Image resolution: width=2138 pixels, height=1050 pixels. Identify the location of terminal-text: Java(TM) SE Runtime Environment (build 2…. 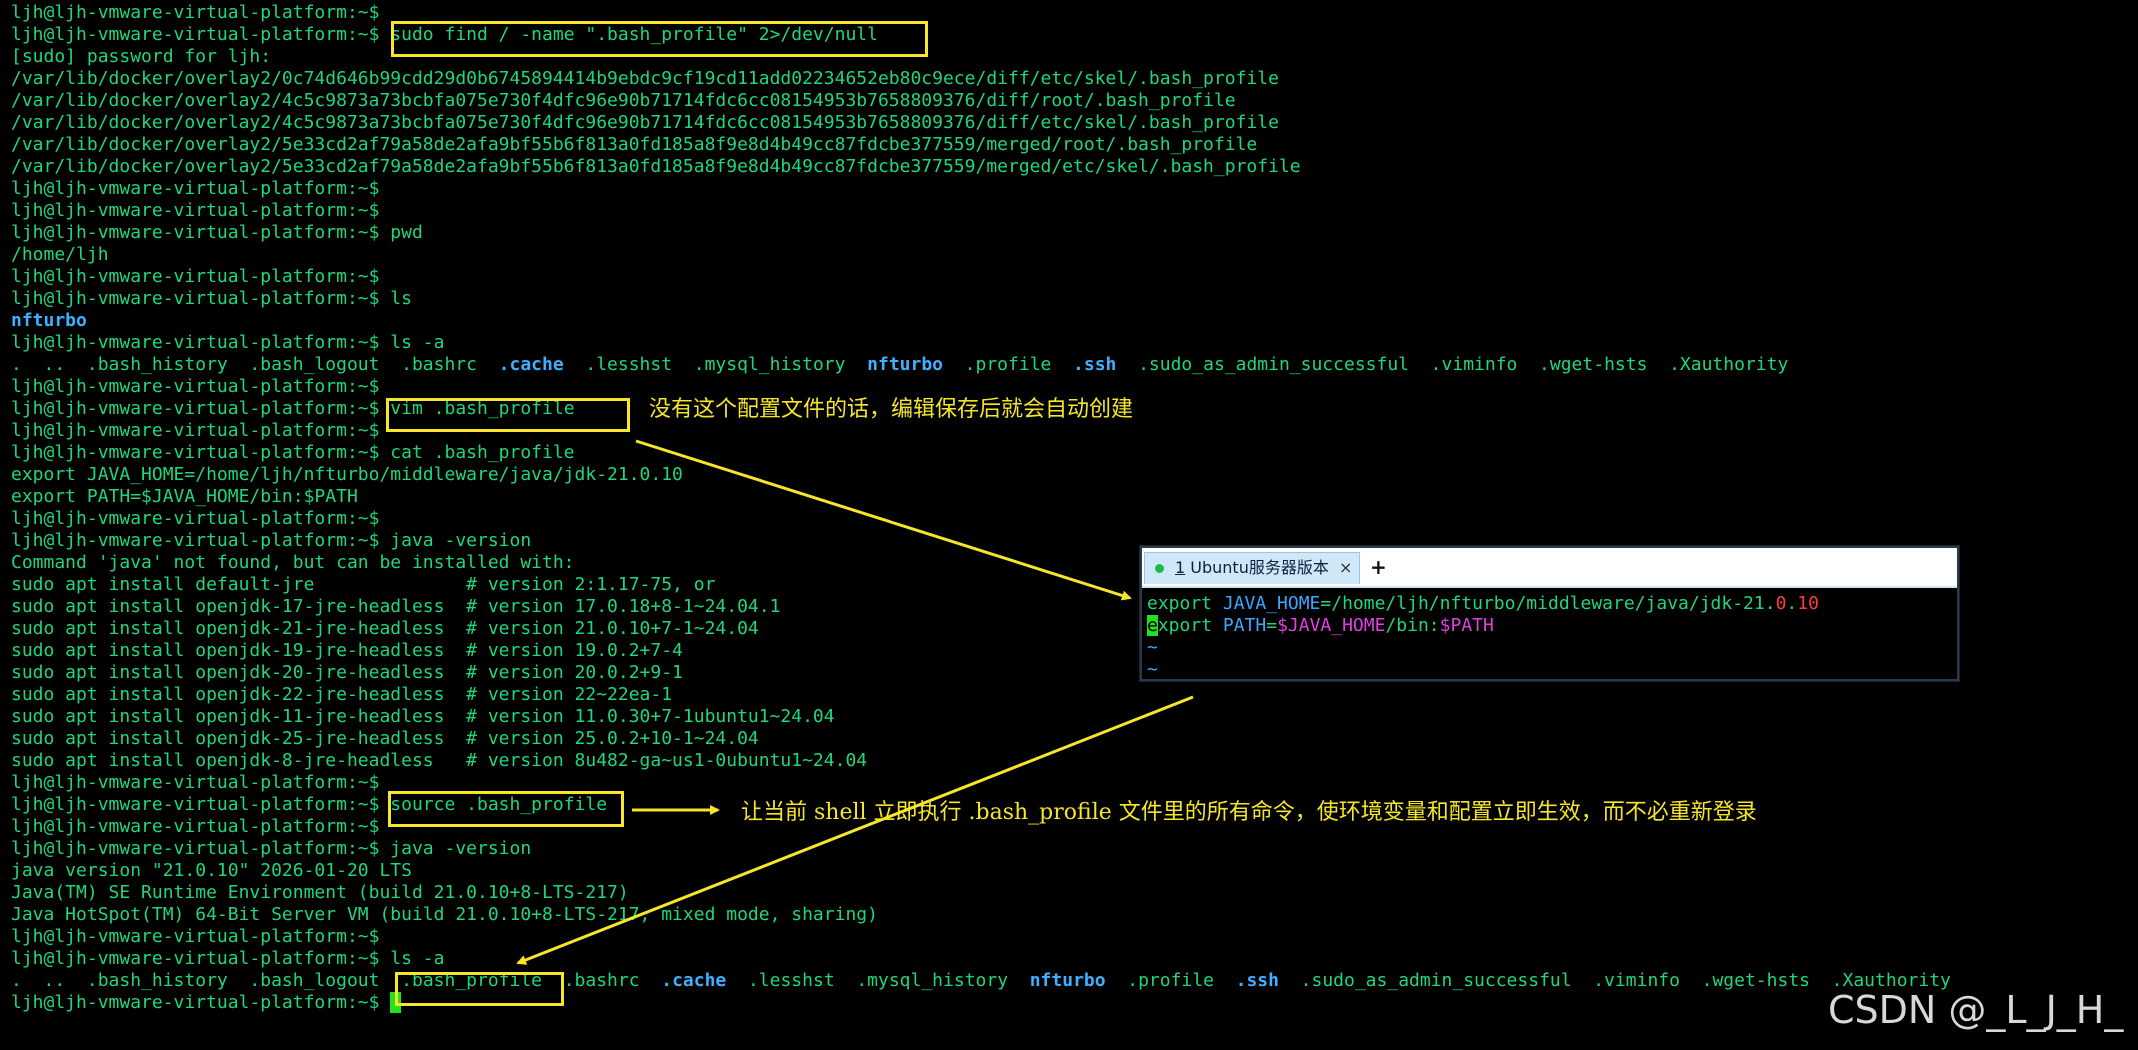
(320, 892).